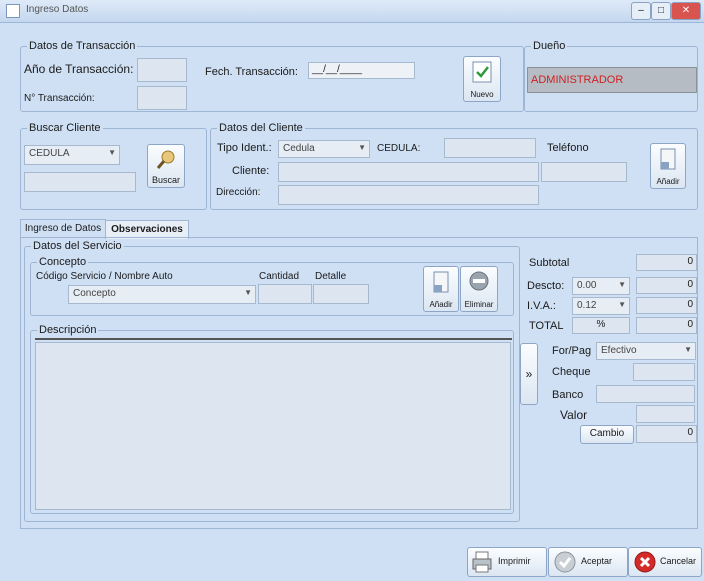 The width and height of the screenshot is (704, 581). What do you see at coordinates (63, 228) in the screenshot?
I see `tab-ingreso-datos: Ingreso de Datos` at bounding box center [63, 228].